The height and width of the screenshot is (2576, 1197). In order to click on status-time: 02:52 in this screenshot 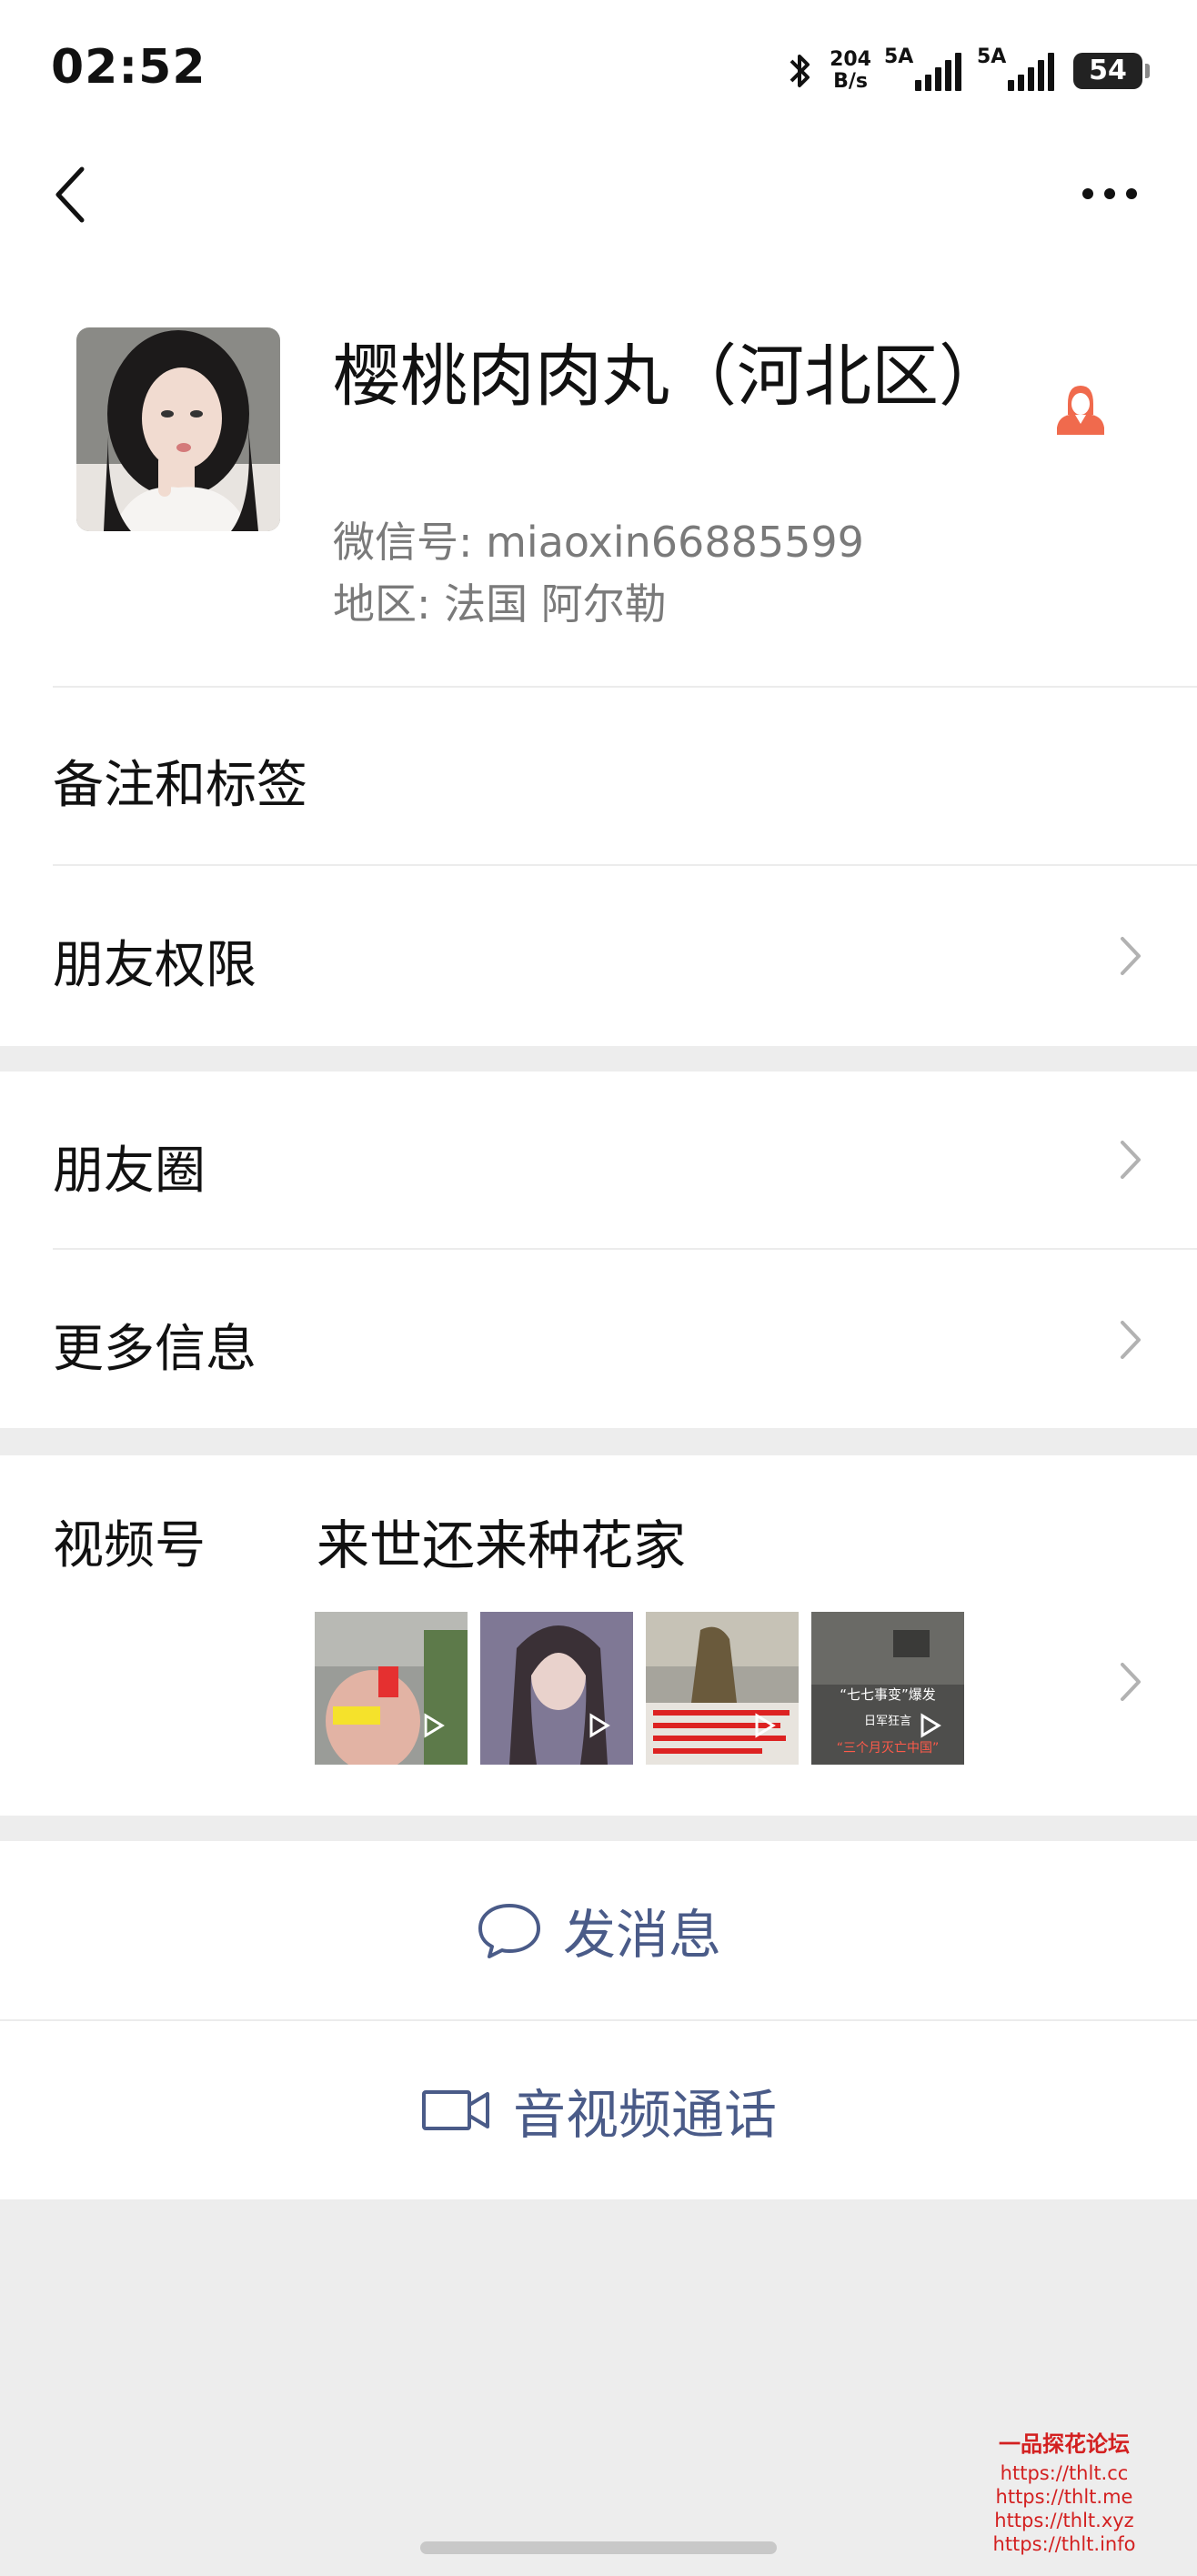, I will do `click(128, 67)`.